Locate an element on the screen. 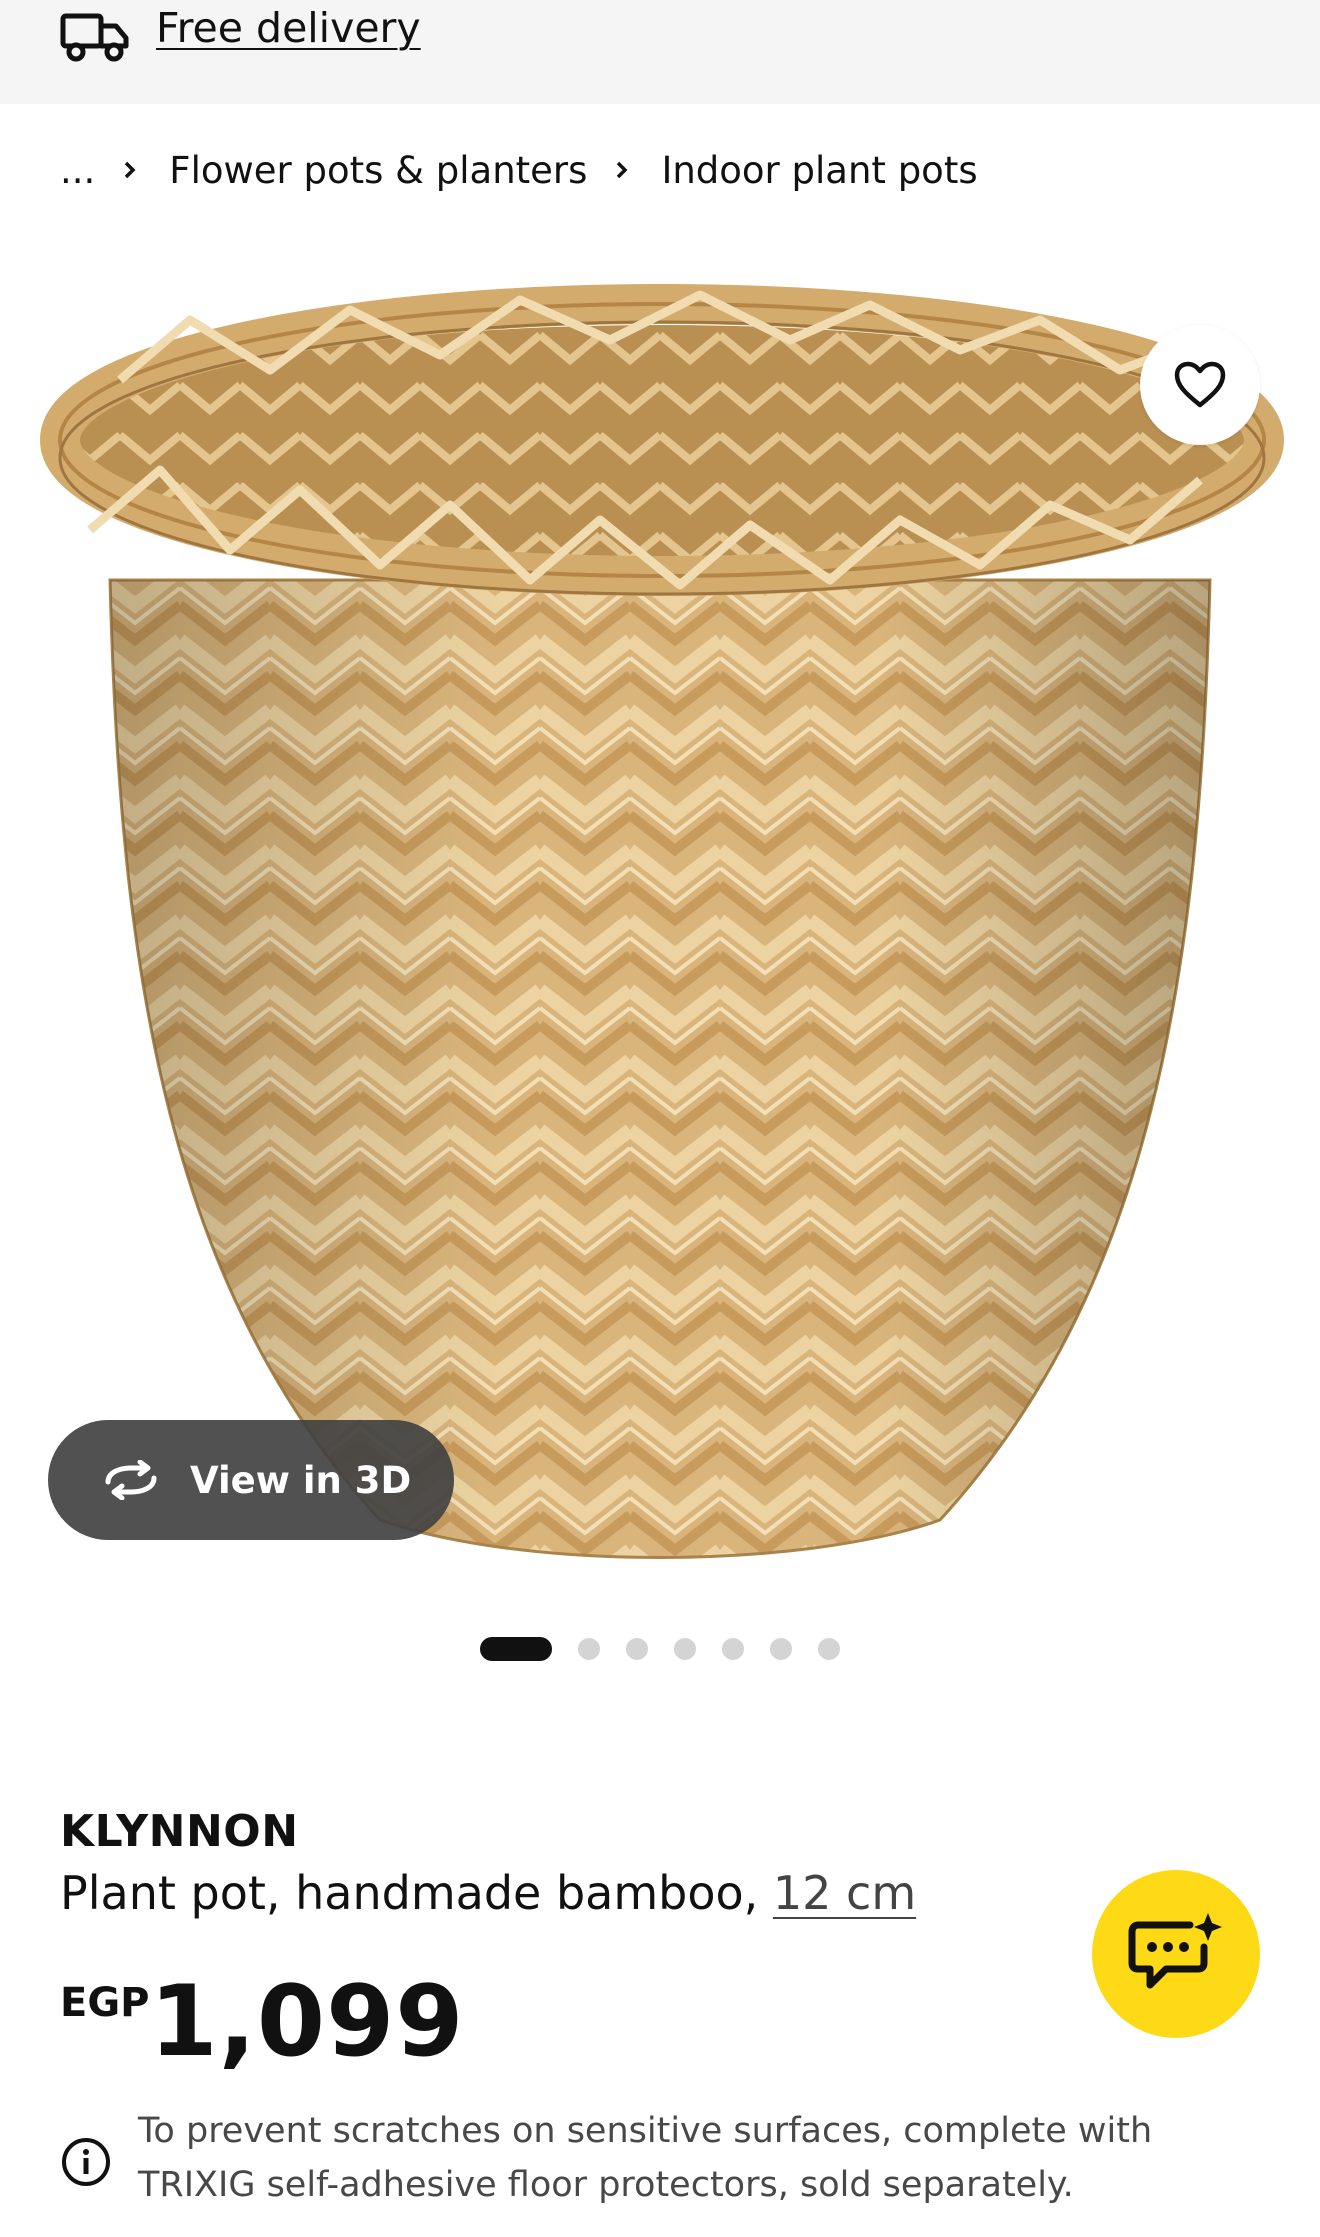 This screenshot has width=1320, height=2237. product-description-text: Plant pot, handmade bamboo, is located at coordinates (409, 1893).